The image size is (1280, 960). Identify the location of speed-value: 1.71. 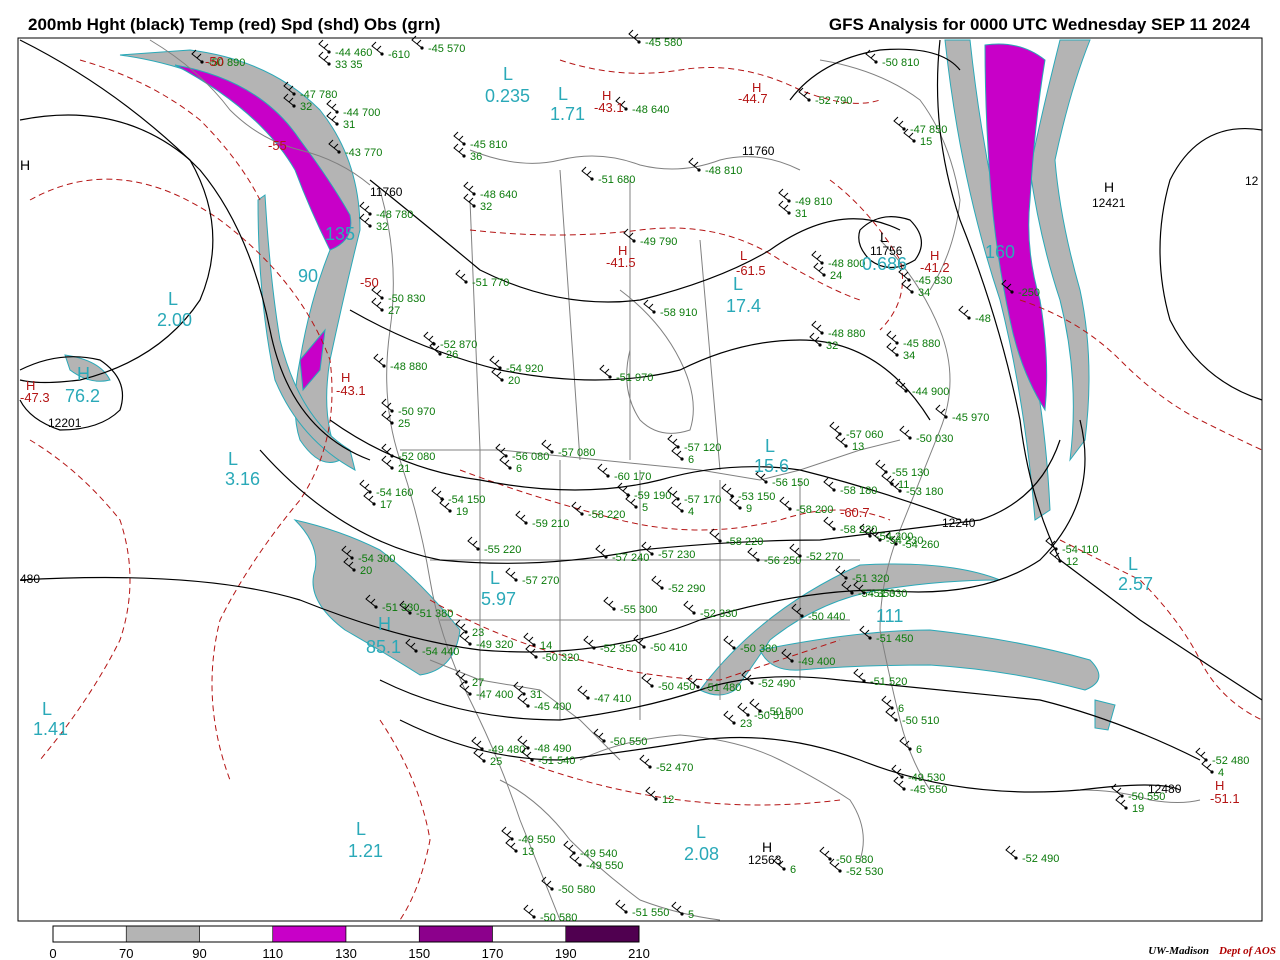
(567, 114).